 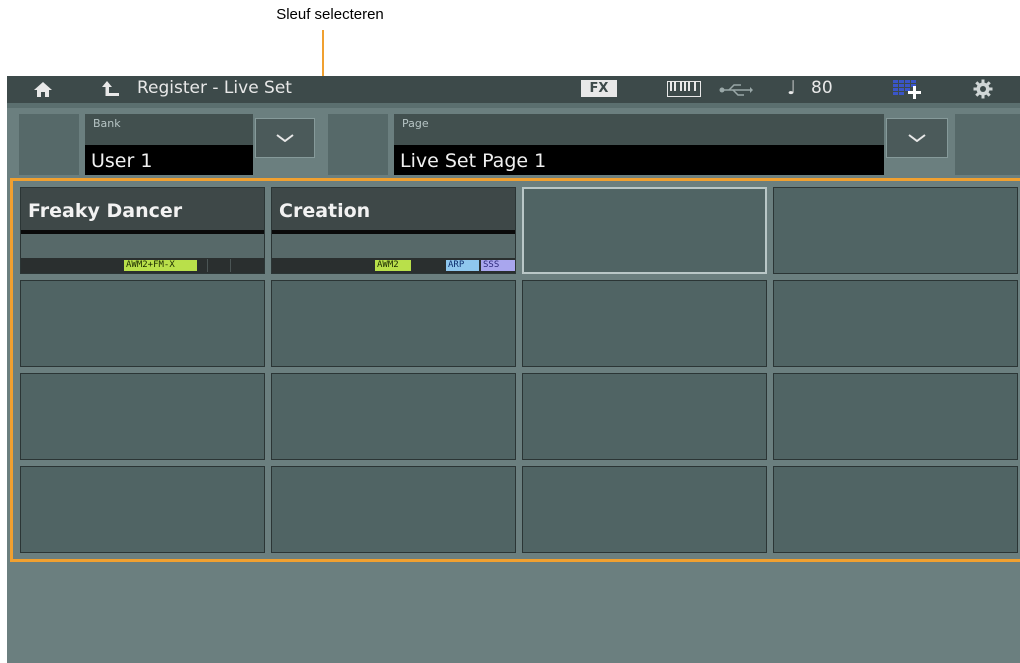 What do you see at coordinates (684, 91) in the screenshot?
I see `keyboard-icon` at bounding box center [684, 91].